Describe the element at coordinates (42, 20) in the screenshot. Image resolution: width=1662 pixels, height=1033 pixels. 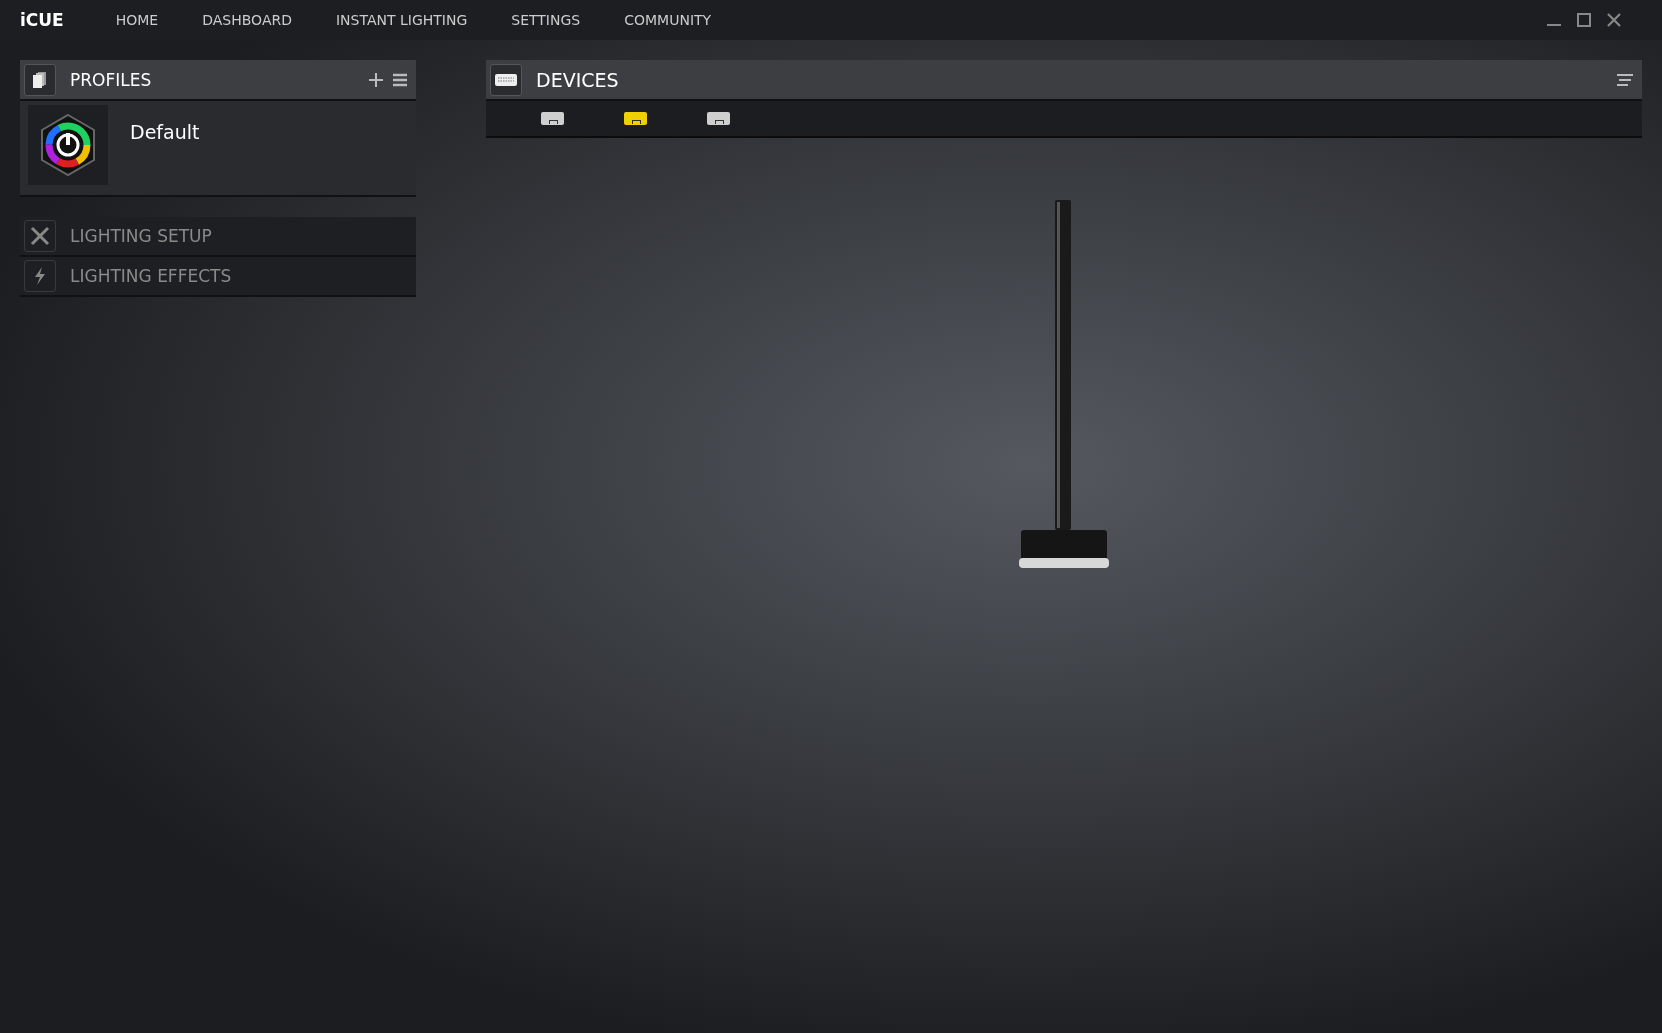
I see `app-logo: iCUE` at that location.